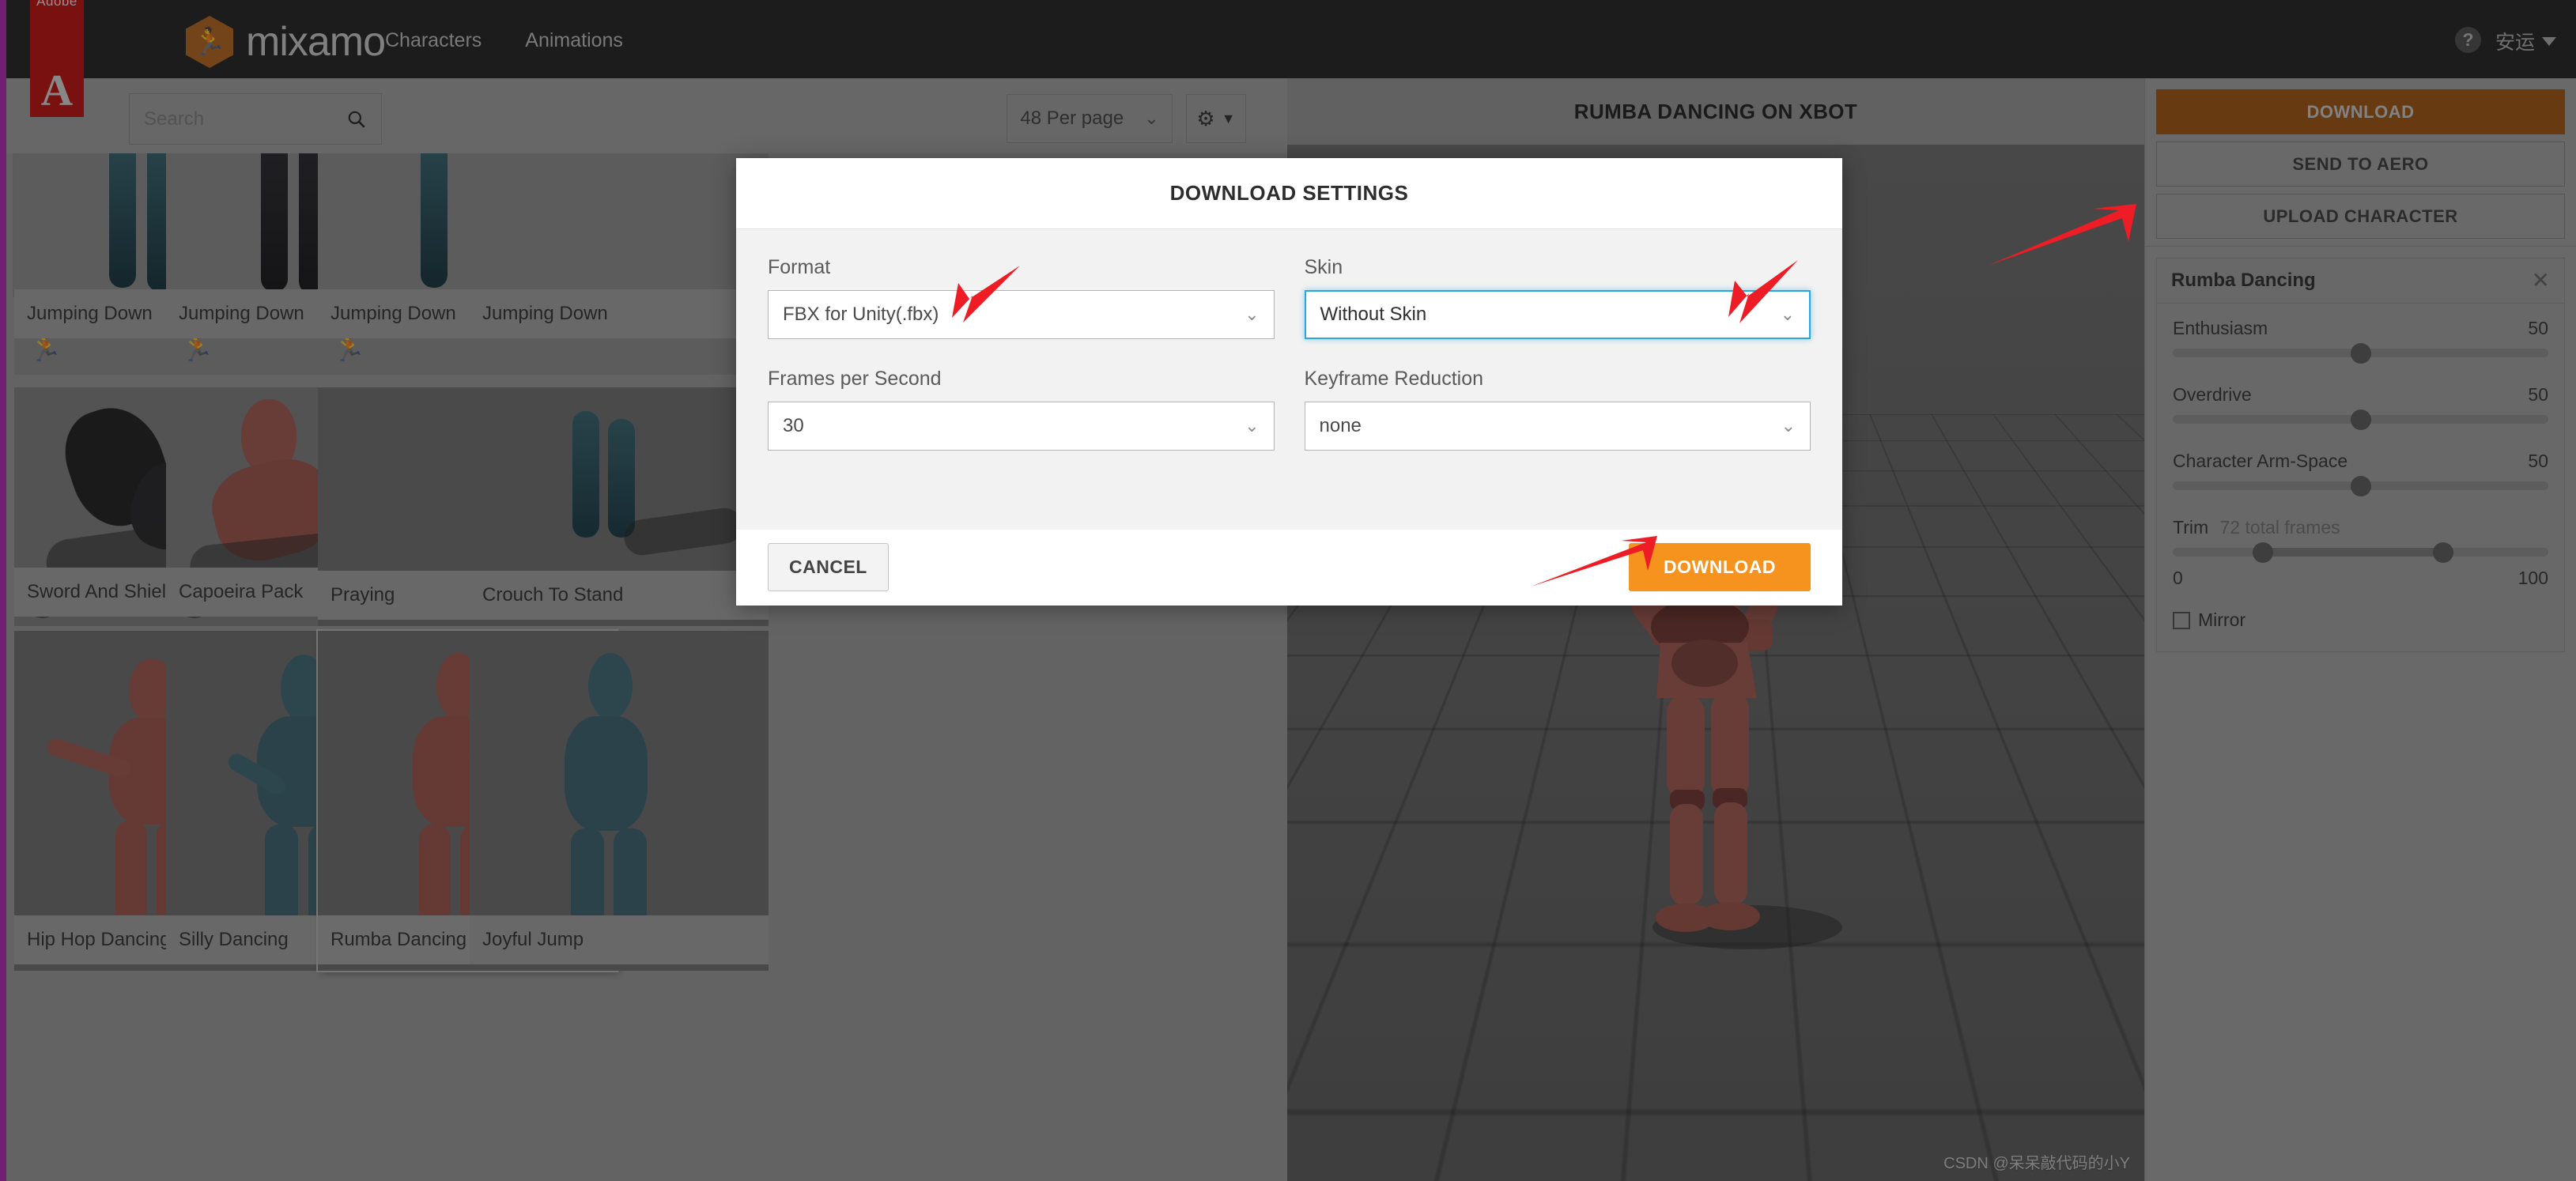 The height and width of the screenshot is (1181, 2576). Describe the element at coordinates (1557, 426) in the screenshot. I see `keyframe-reduction-select: none ⌄` at that location.